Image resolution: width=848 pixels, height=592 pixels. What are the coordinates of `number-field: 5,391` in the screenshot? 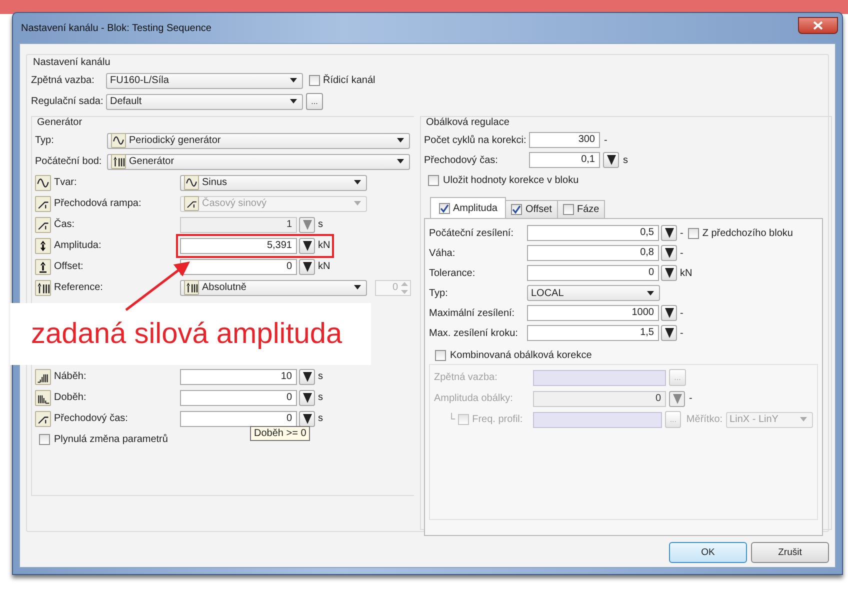 It's located at (238, 246).